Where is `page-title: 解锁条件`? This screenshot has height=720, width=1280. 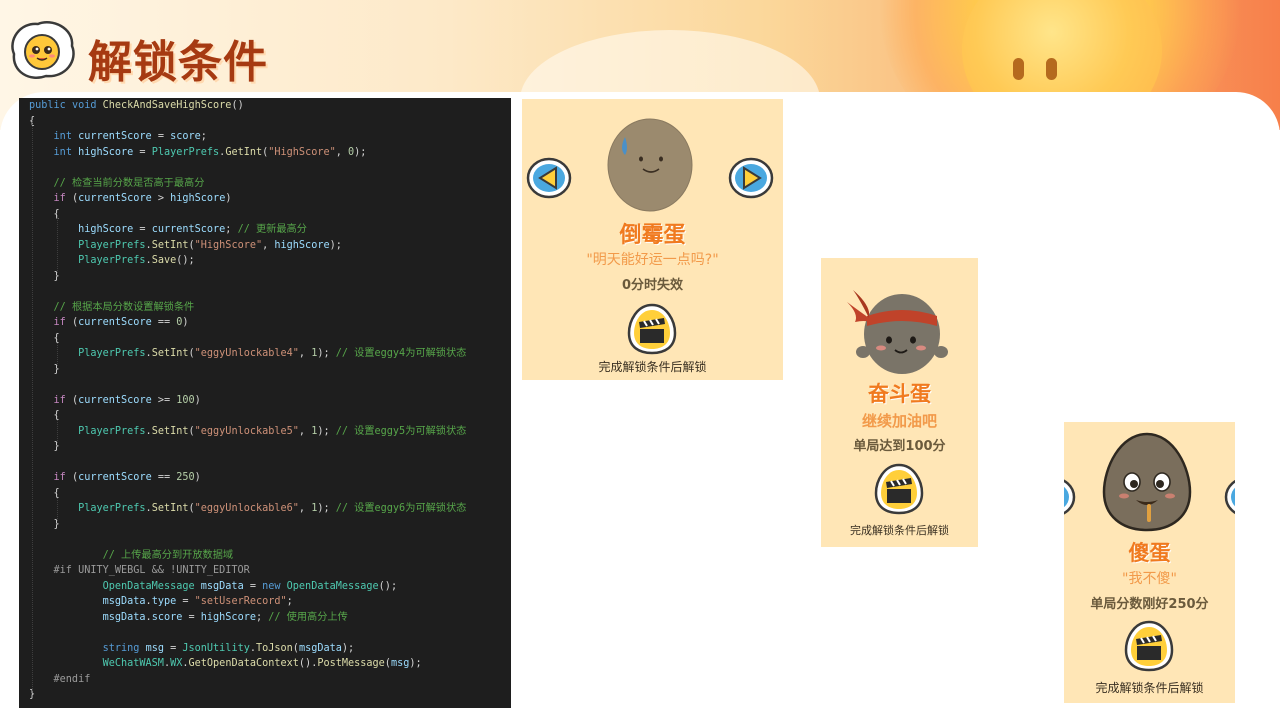 page-title: 解锁条件 is located at coordinates (178, 62).